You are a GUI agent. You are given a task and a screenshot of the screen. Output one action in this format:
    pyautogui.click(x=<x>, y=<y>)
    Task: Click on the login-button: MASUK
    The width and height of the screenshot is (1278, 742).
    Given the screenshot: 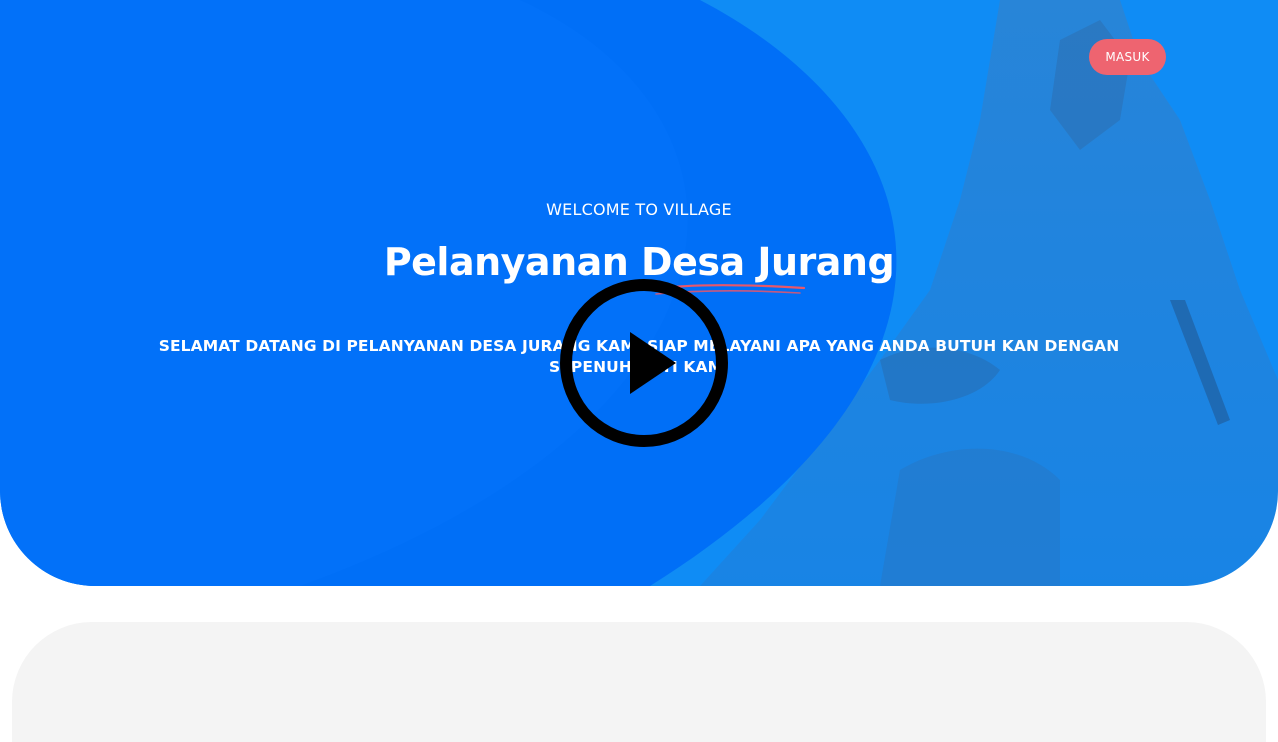 What is the action you would take?
    pyautogui.click(x=1127, y=57)
    